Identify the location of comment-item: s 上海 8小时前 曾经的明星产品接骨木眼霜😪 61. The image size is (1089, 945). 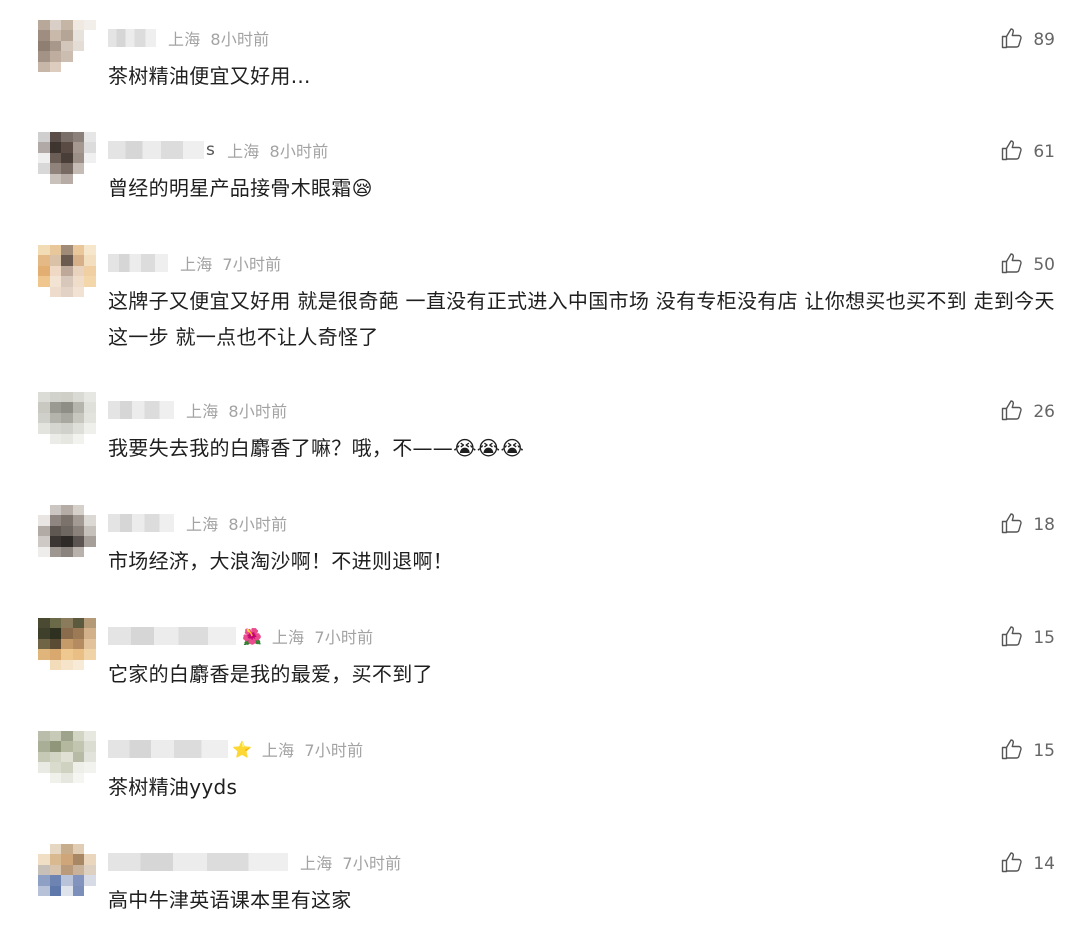
(544, 172).